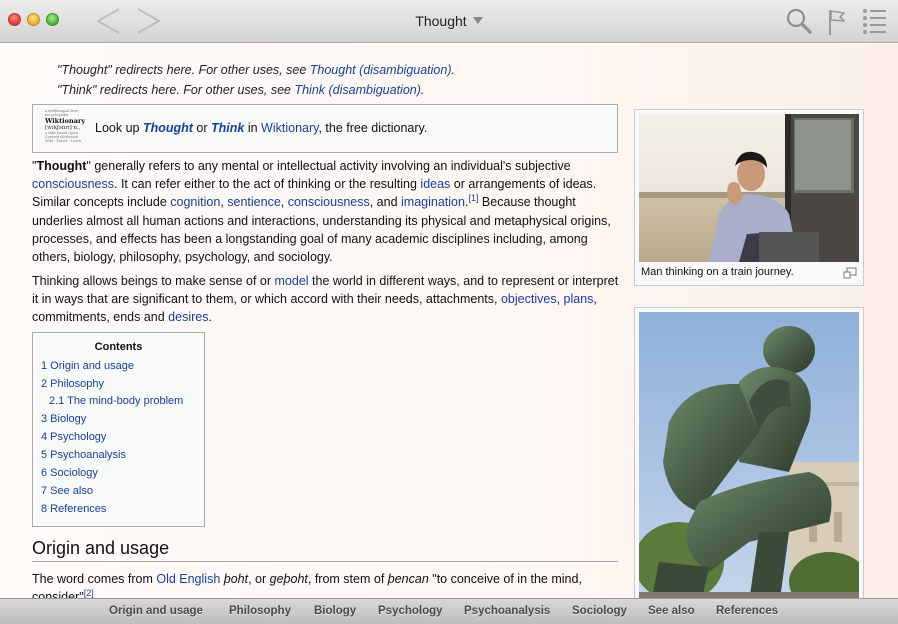 Image resolution: width=898 pixels, height=624 pixels. What do you see at coordinates (188, 579) in the screenshot?
I see `old-english-link: Old English` at bounding box center [188, 579].